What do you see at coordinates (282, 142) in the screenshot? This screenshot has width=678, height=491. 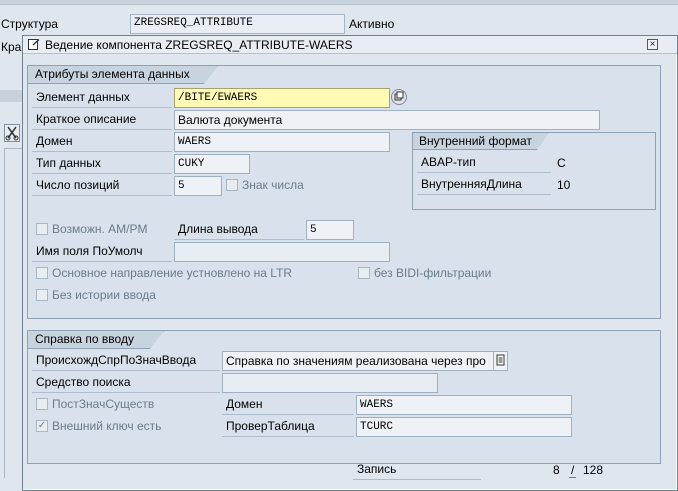 I see `domain-field: WAERS` at bounding box center [282, 142].